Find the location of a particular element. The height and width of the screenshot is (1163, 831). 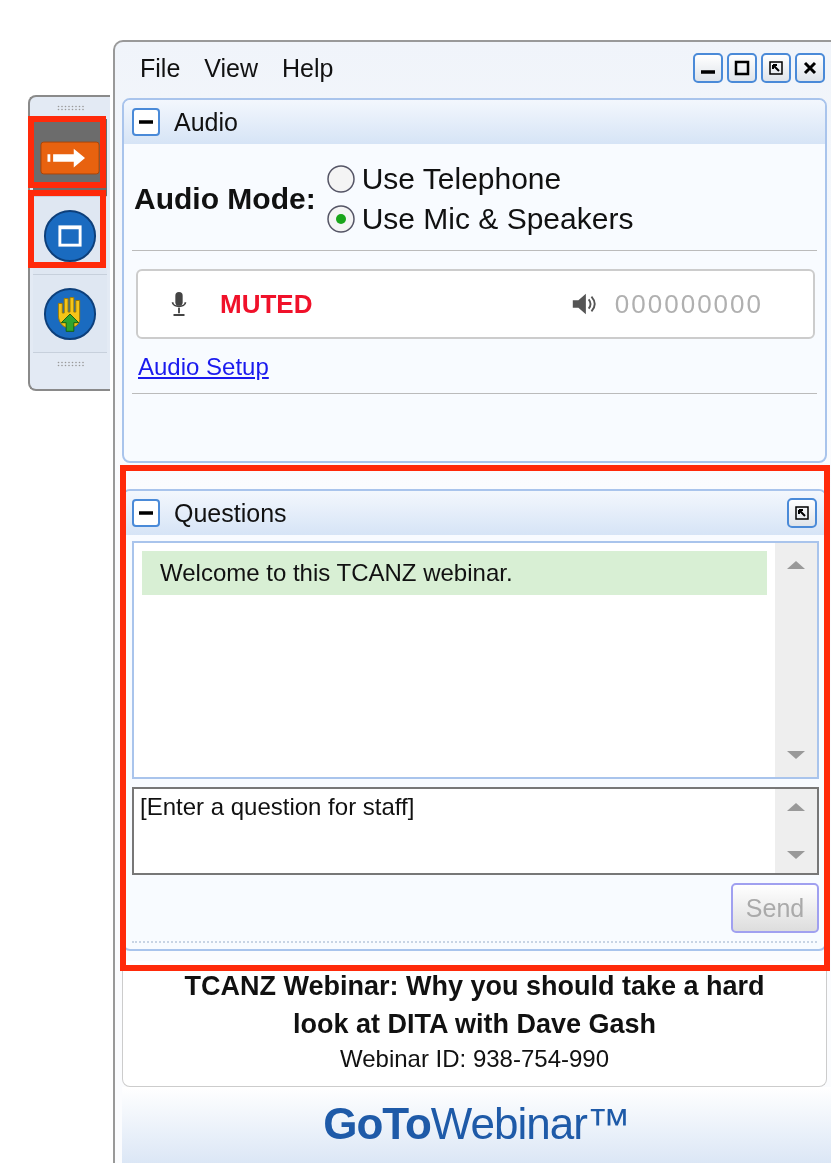

audio-setup-link: Audio Setup is located at coordinates (203, 367).